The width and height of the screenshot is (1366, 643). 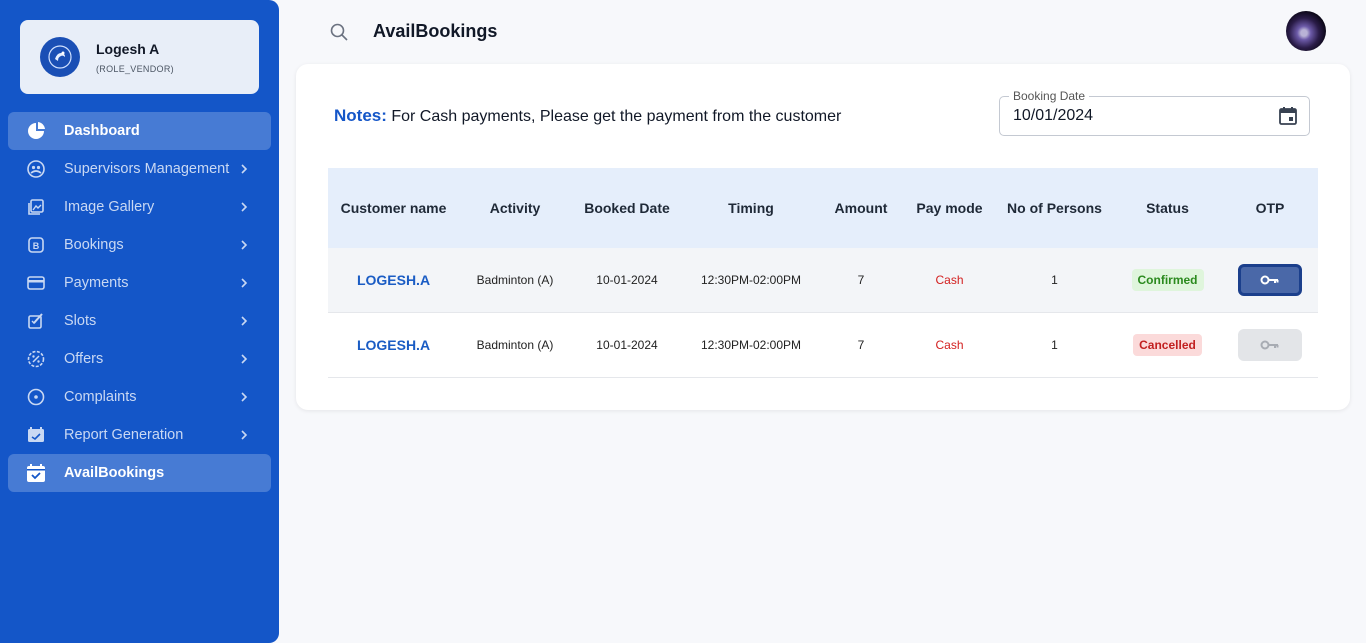 I want to click on column-header: Status, so click(x=1167, y=208).